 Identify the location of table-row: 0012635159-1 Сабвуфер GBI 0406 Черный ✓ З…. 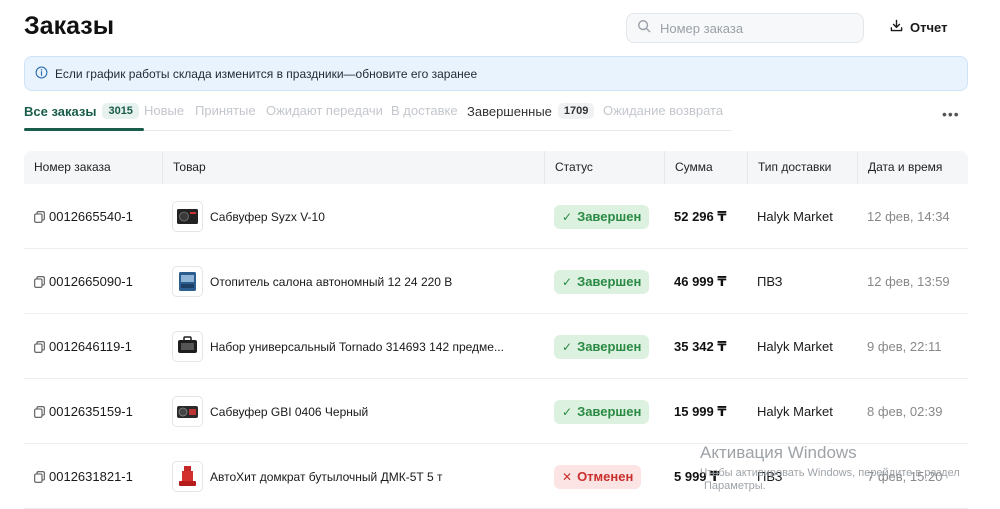
(496, 411).